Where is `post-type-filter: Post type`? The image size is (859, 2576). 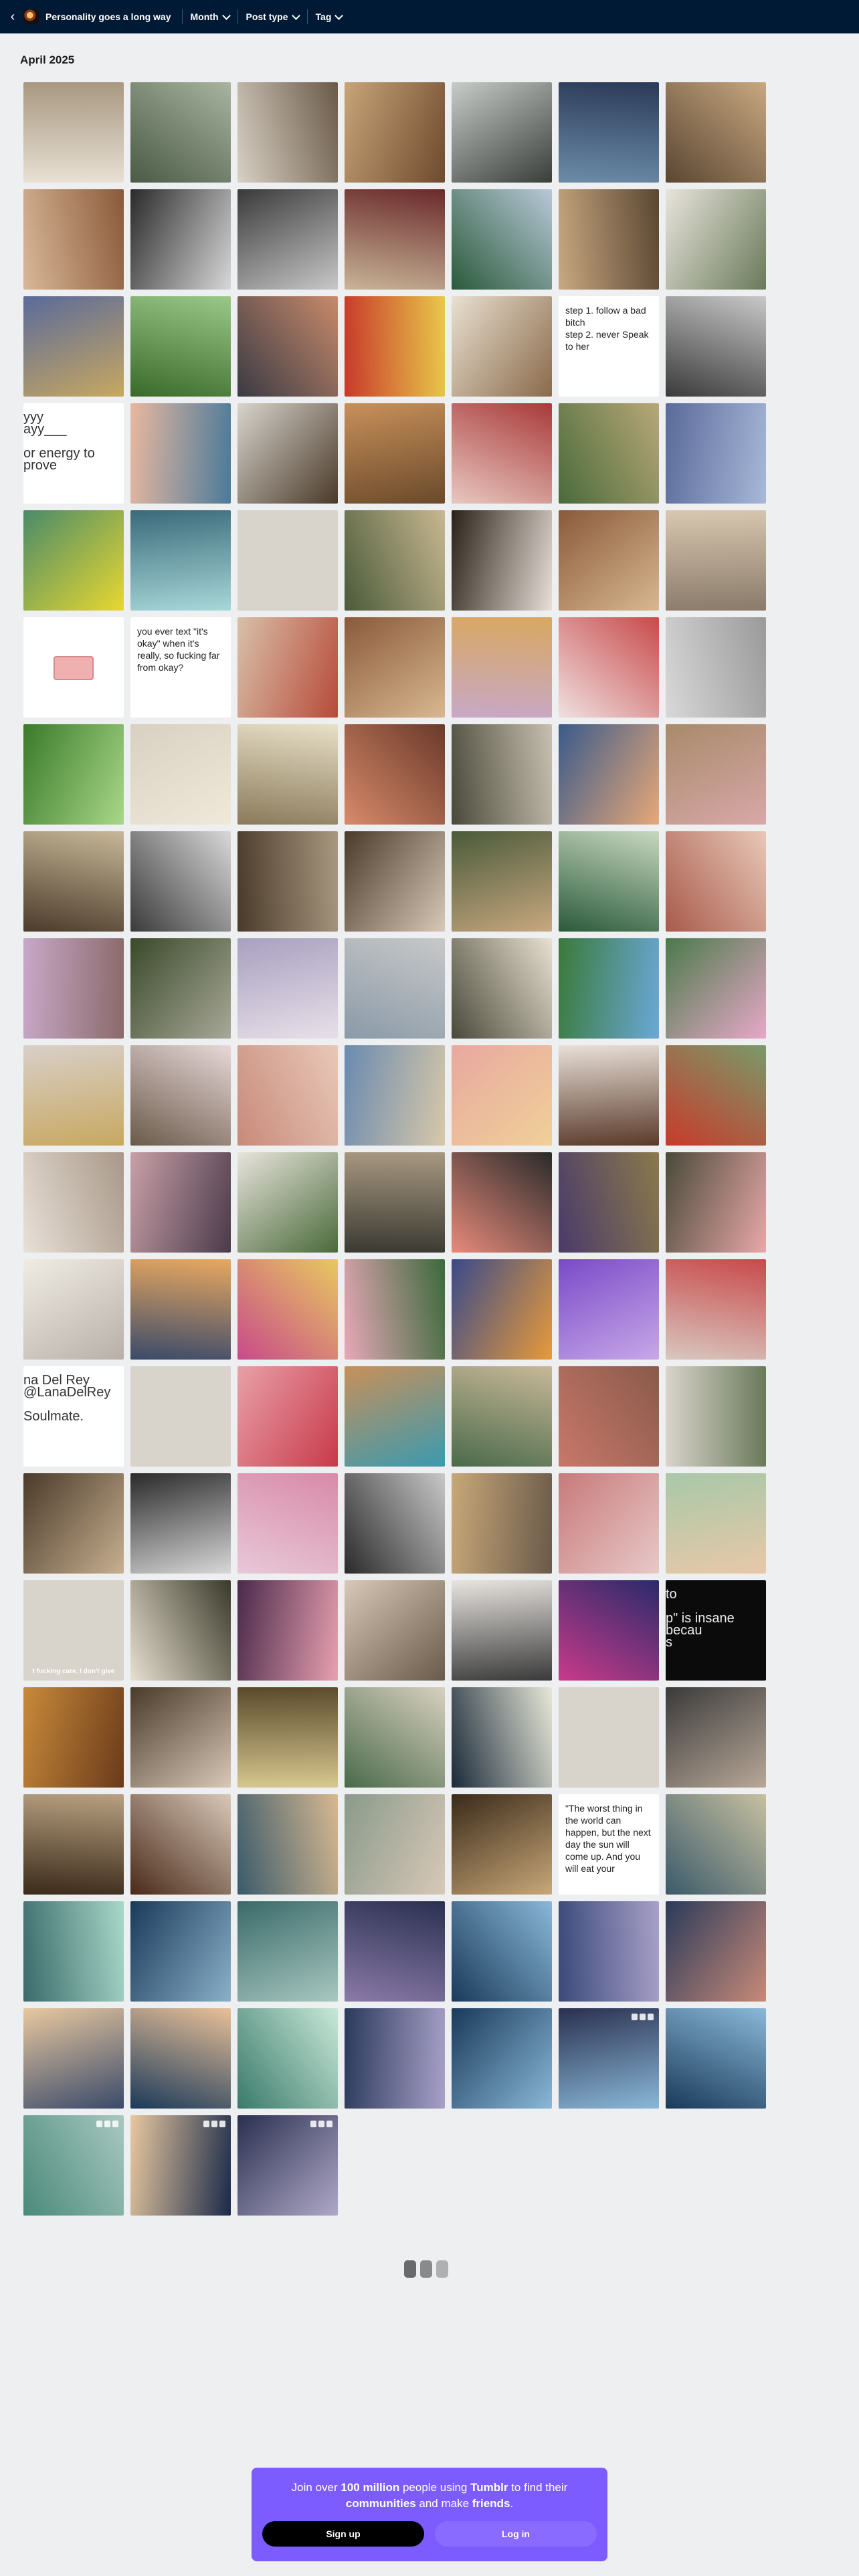 post-type-filter: Post type is located at coordinates (272, 16).